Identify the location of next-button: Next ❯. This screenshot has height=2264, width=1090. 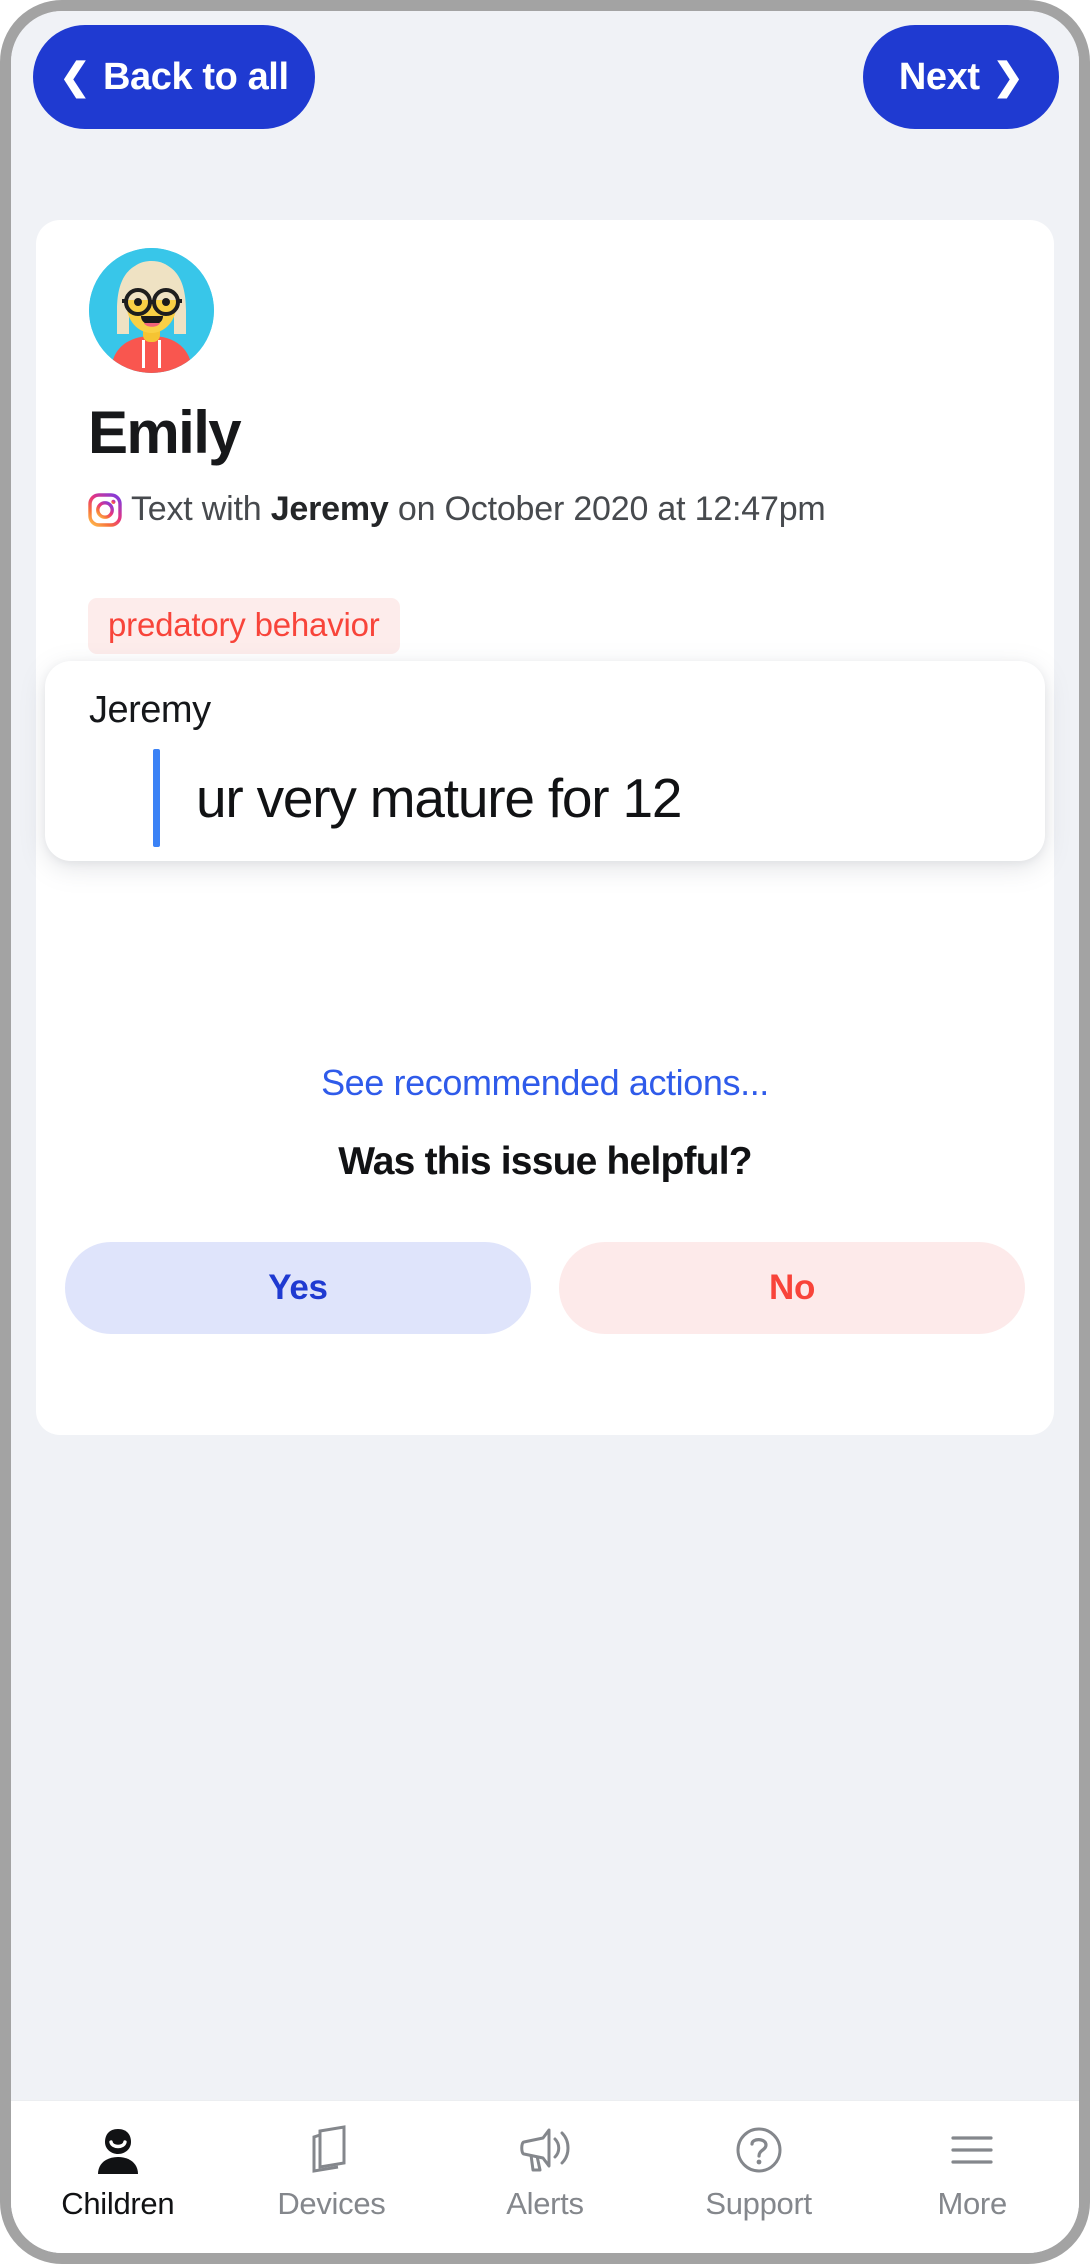
(961, 77).